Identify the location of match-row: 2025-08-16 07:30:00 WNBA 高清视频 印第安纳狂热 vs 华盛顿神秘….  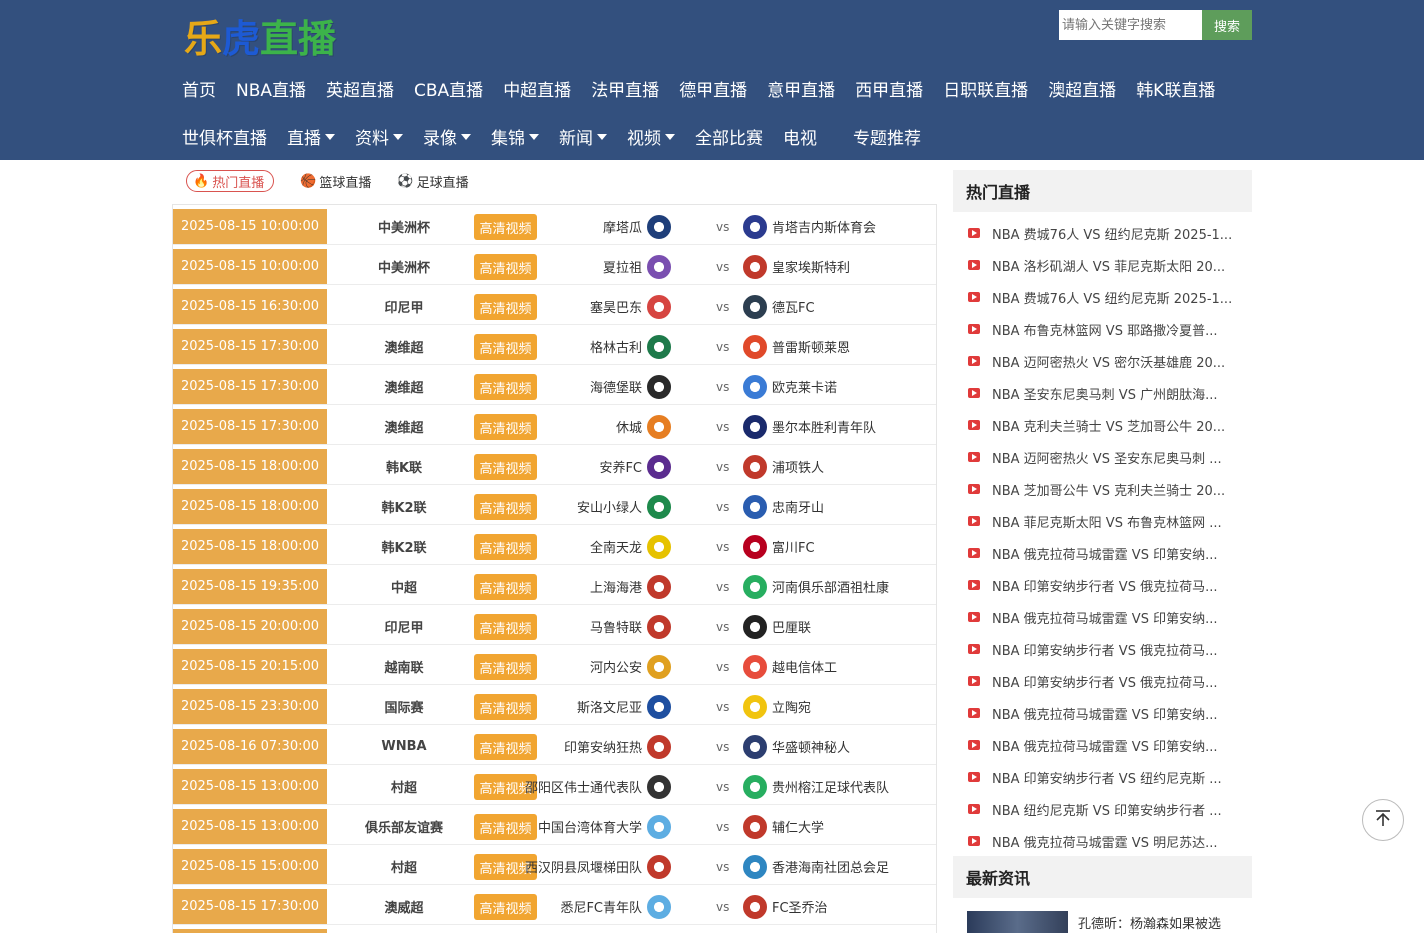
(554, 745).